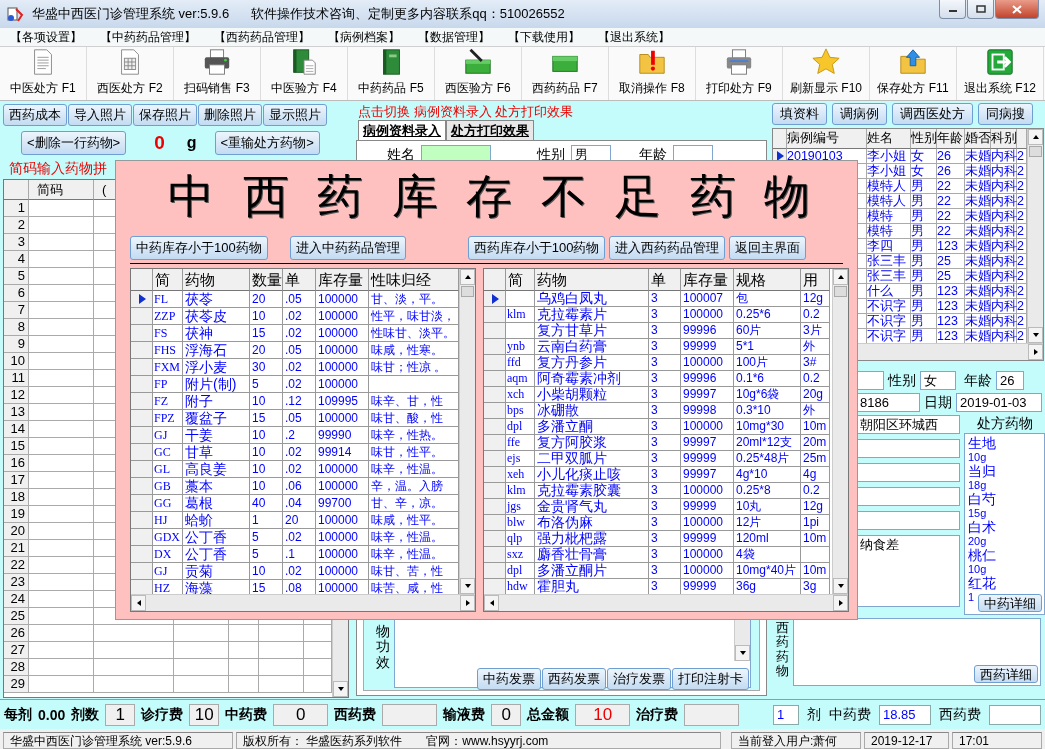 This screenshot has width=1045, height=749. Describe the element at coordinates (391, 73) in the screenshot. I see `toolbar-button: 中药药品 F5` at that location.